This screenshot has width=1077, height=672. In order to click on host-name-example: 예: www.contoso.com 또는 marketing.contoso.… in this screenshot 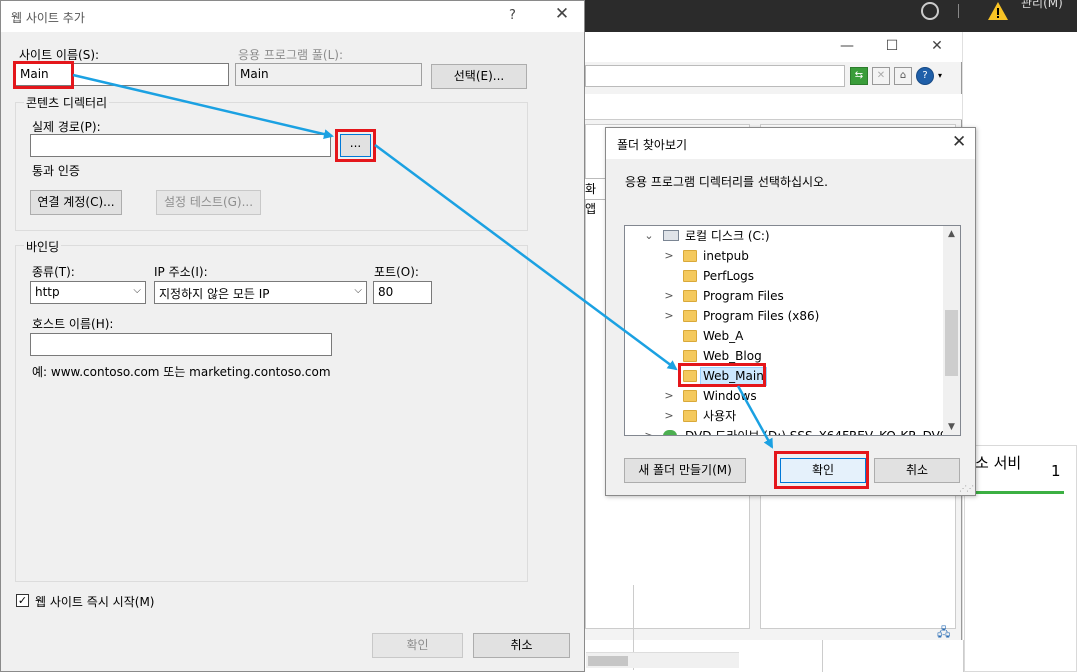, I will do `click(181, 372)`.